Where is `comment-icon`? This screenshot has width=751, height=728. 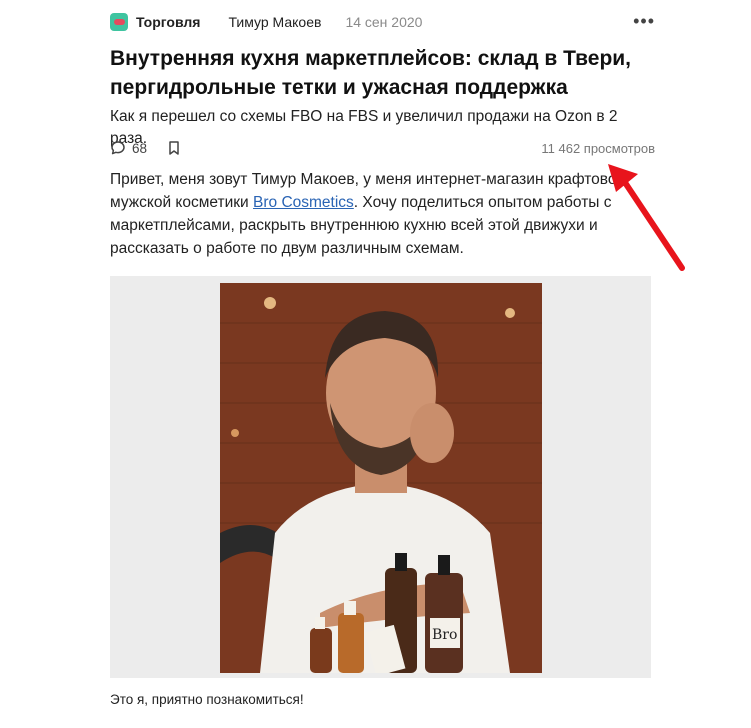 comment-icon is located at coordinates (118, 148).